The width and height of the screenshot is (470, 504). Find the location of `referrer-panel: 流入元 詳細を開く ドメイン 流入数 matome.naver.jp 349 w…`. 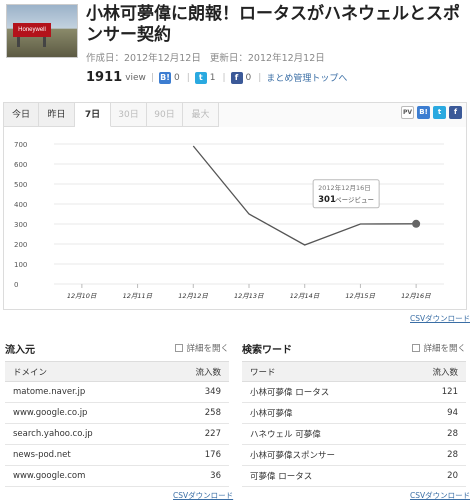

referrer-panel: 流入元 詳細を開く ドメイン 流入数 matome.naver.jp 349 w… is located at coordinates (117, 413).